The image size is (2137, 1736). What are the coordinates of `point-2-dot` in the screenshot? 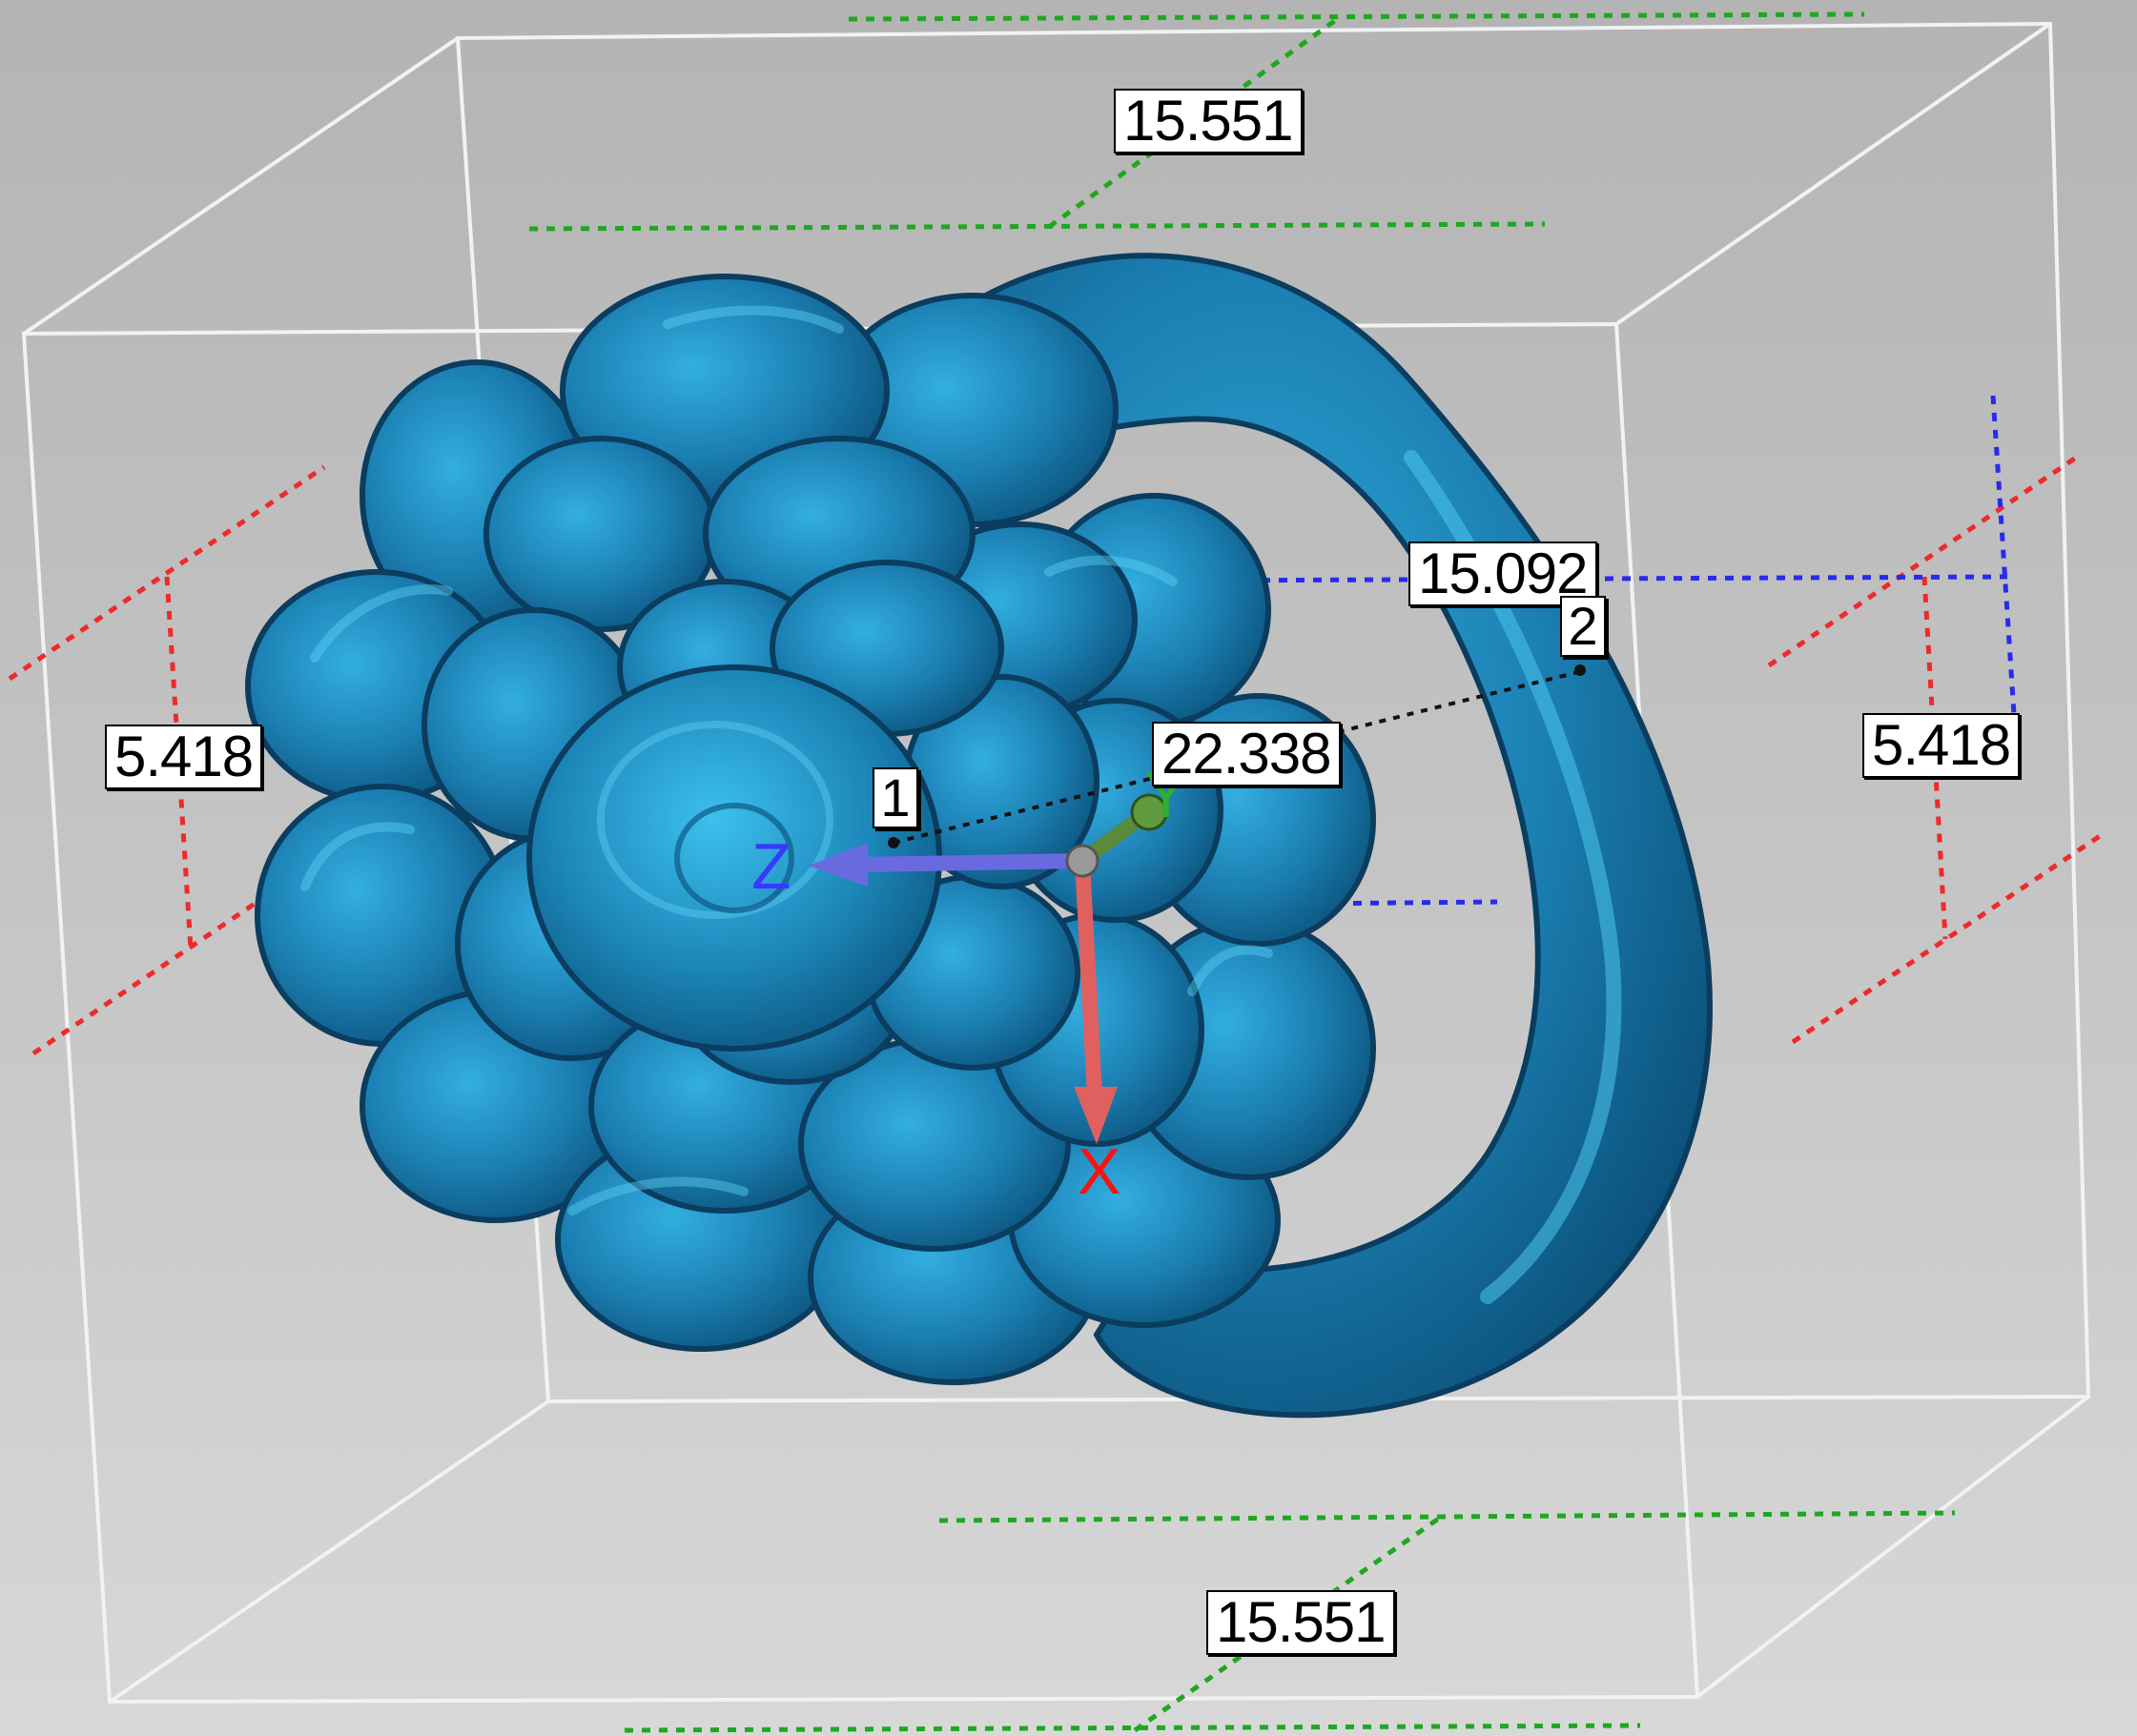 It's located at (1580, 670).